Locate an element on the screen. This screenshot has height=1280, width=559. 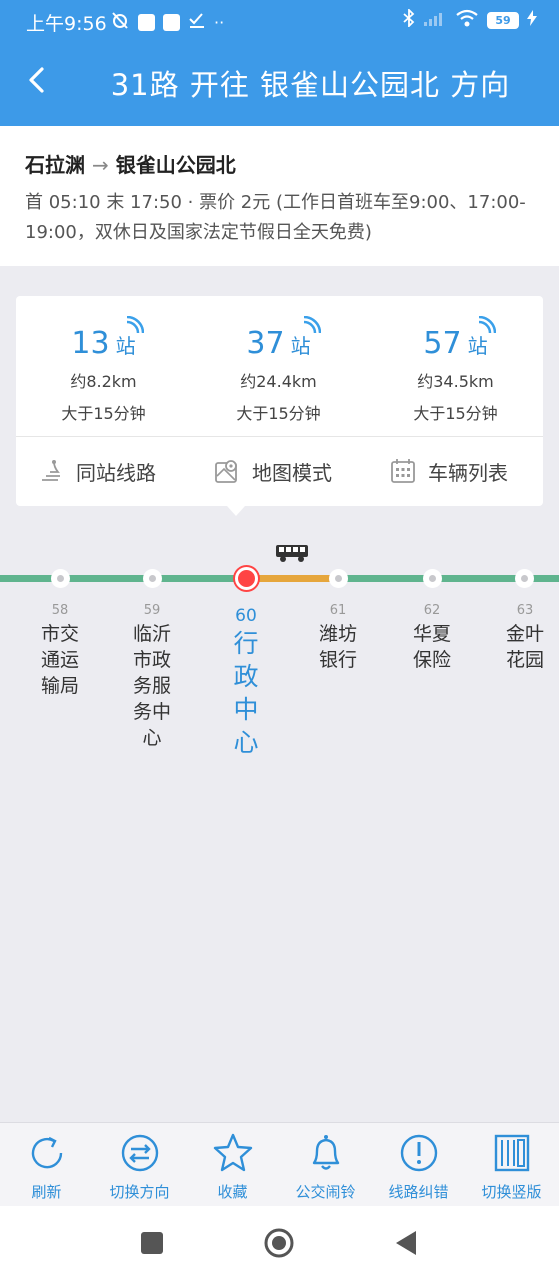
stat-distance: 约34.5km is located at coordinates (455, 381).